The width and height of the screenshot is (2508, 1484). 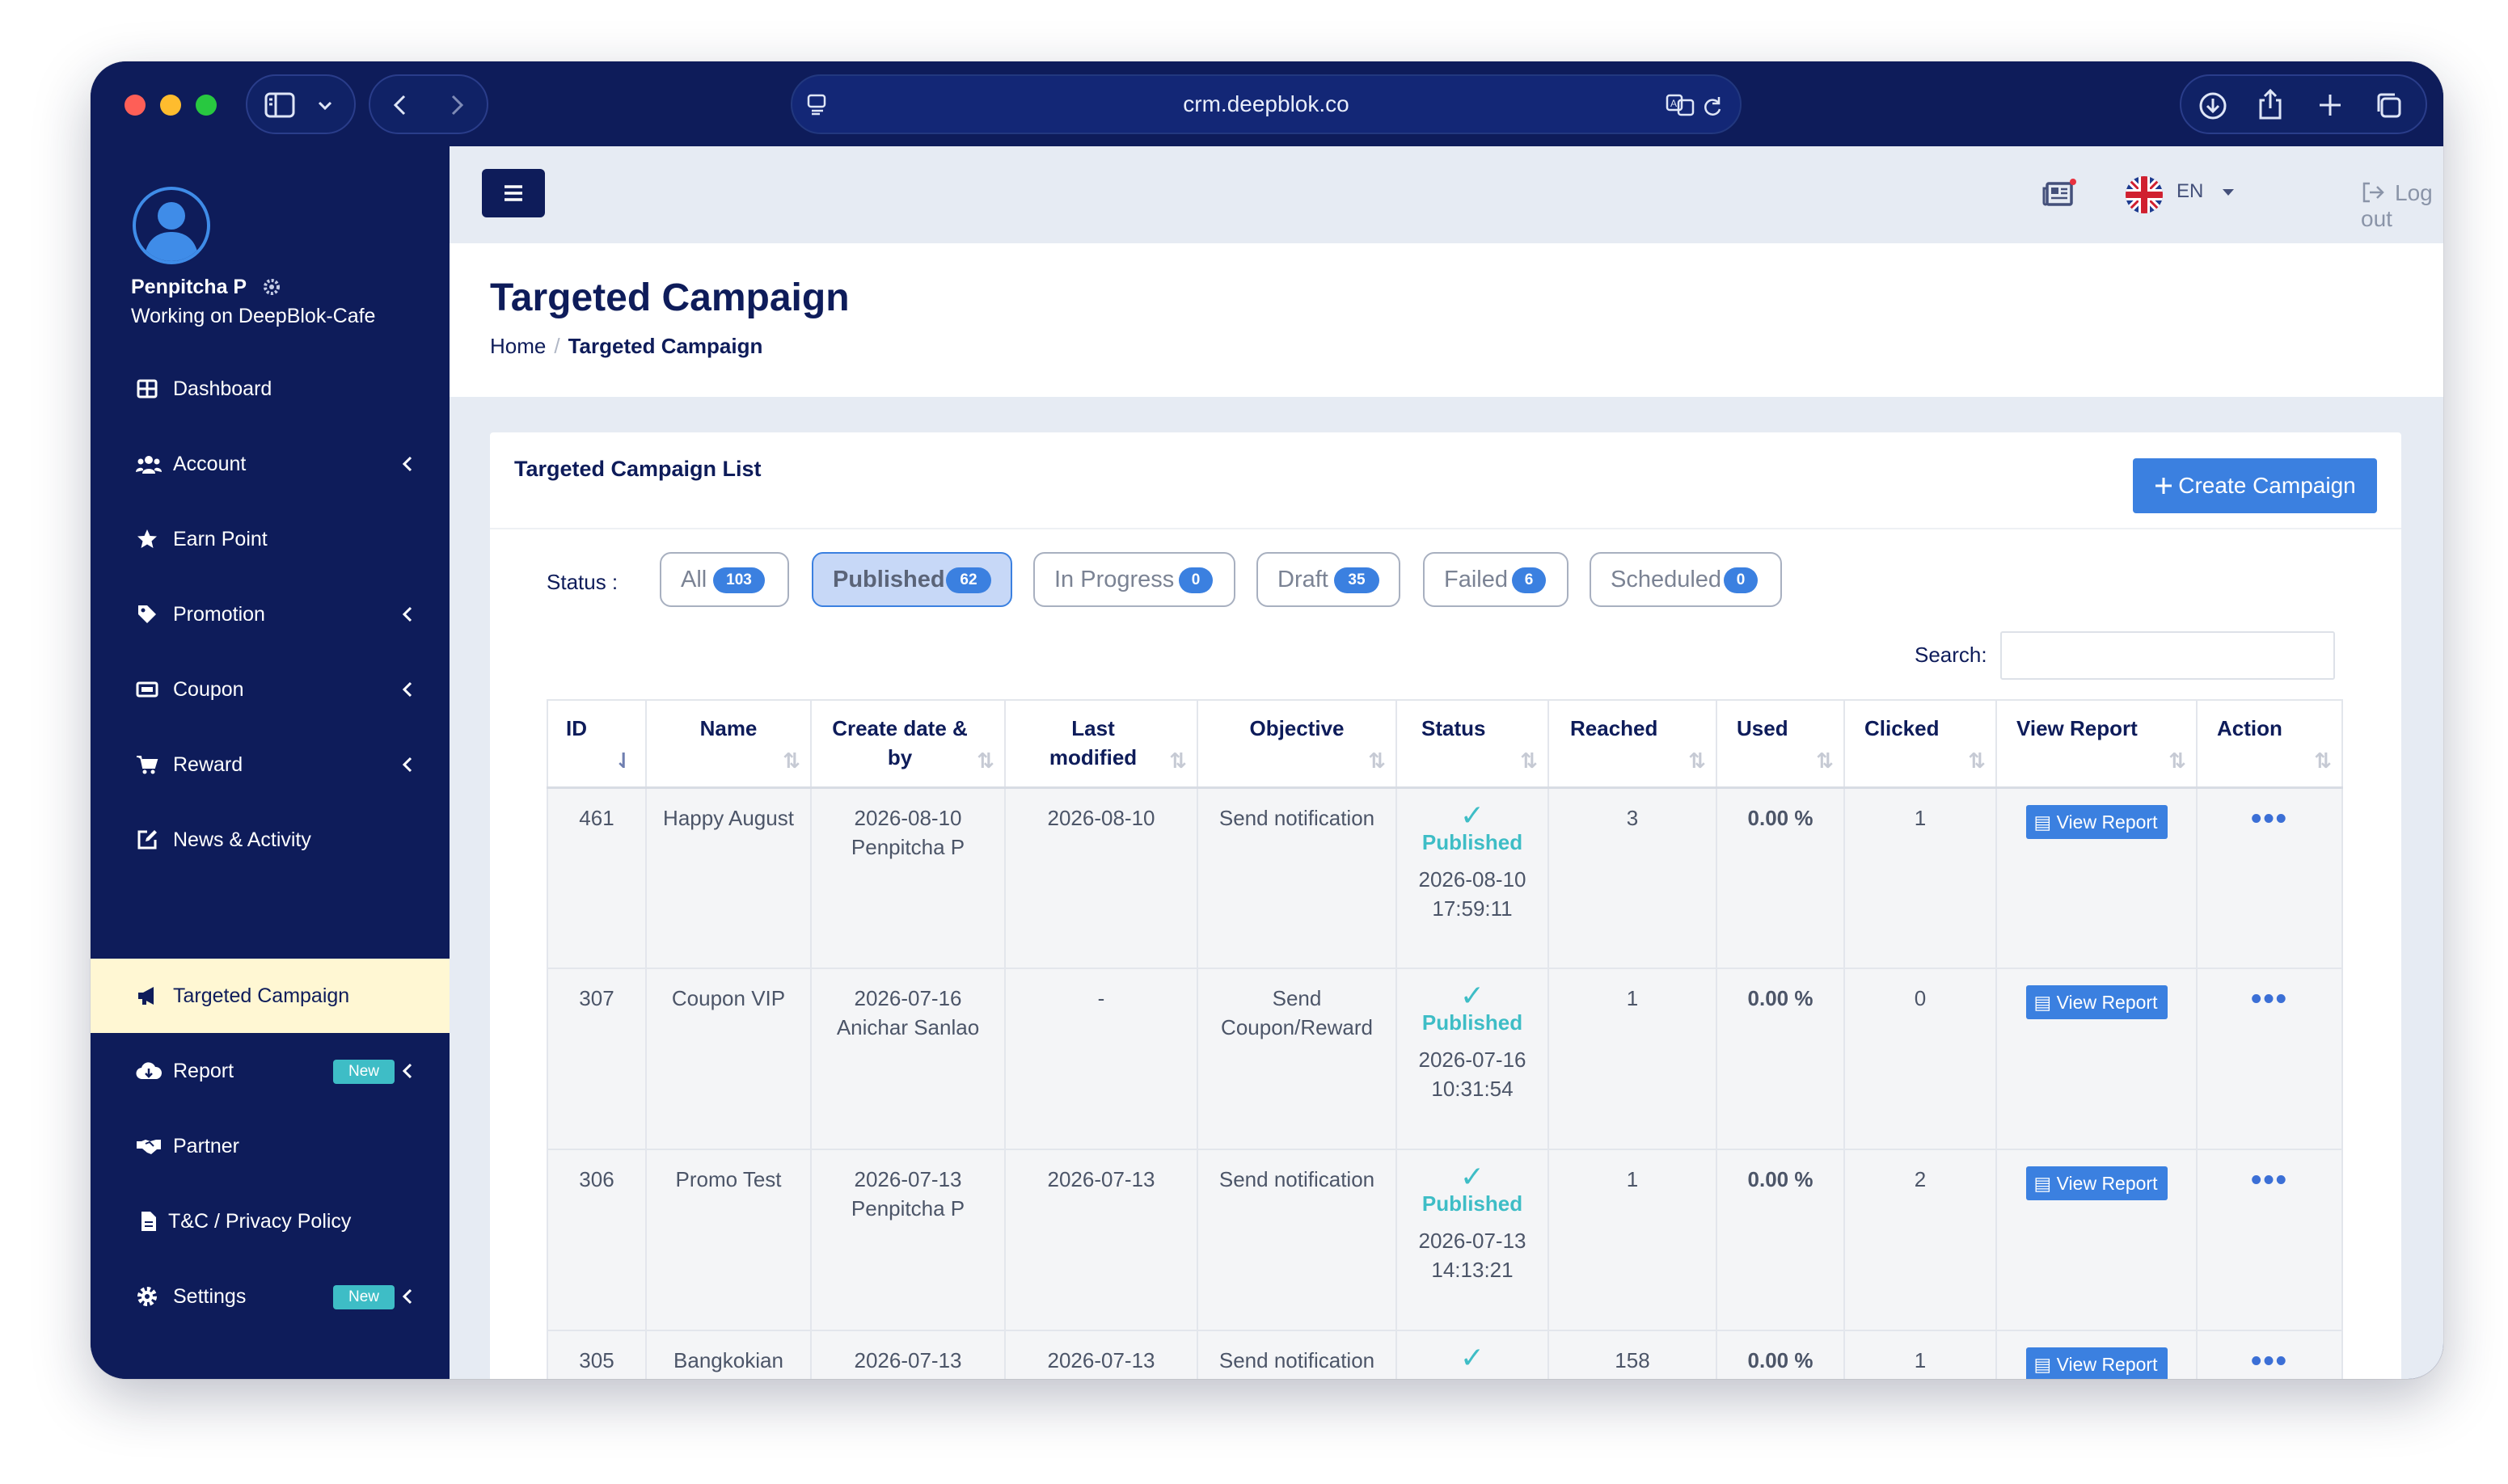 What do you see at coordinates (270, 840) in the screenshot?
I see `sidebar-item-news-activity: News & Activity` at bounding box center [270, 840].